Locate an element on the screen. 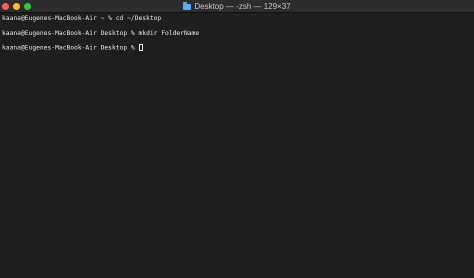 This screenshot has width=474, height=278. window-title-container: Desktop — -zsh — 129×37 is located at coordinates (237, 6).